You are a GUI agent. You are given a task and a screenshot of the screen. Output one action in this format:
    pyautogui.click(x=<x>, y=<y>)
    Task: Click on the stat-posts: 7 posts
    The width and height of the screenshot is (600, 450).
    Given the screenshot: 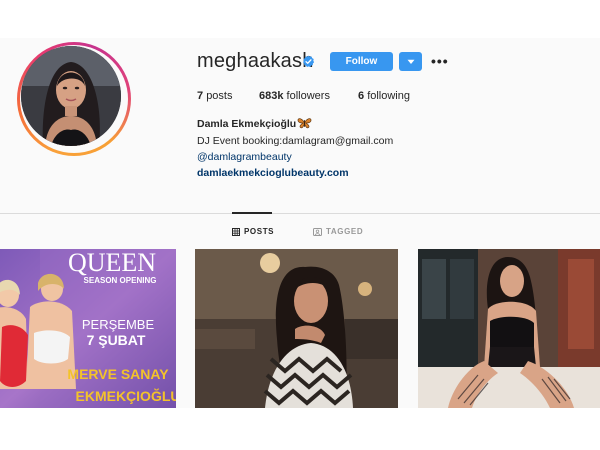 What is the action you would take?
    pyautogui.click(x=214, y=96)
    